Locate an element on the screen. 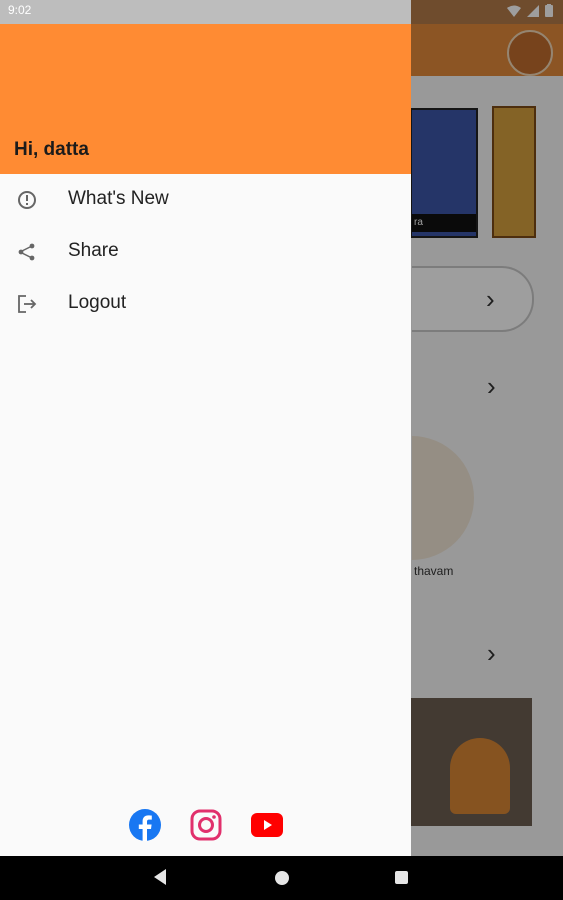 Image resolution: width=563 pixels, height=900 pixels. user-greeting: Hi, datta is located at coordinates (51, 149).